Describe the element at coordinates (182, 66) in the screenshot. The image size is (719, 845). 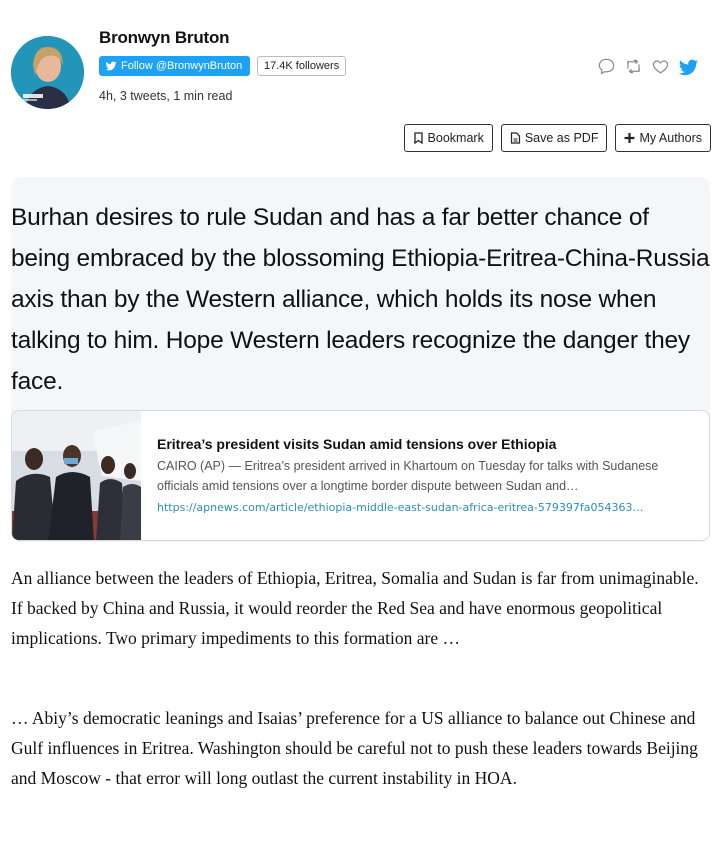
I see `follow-label: Follow @BronwynBruton` at that location.